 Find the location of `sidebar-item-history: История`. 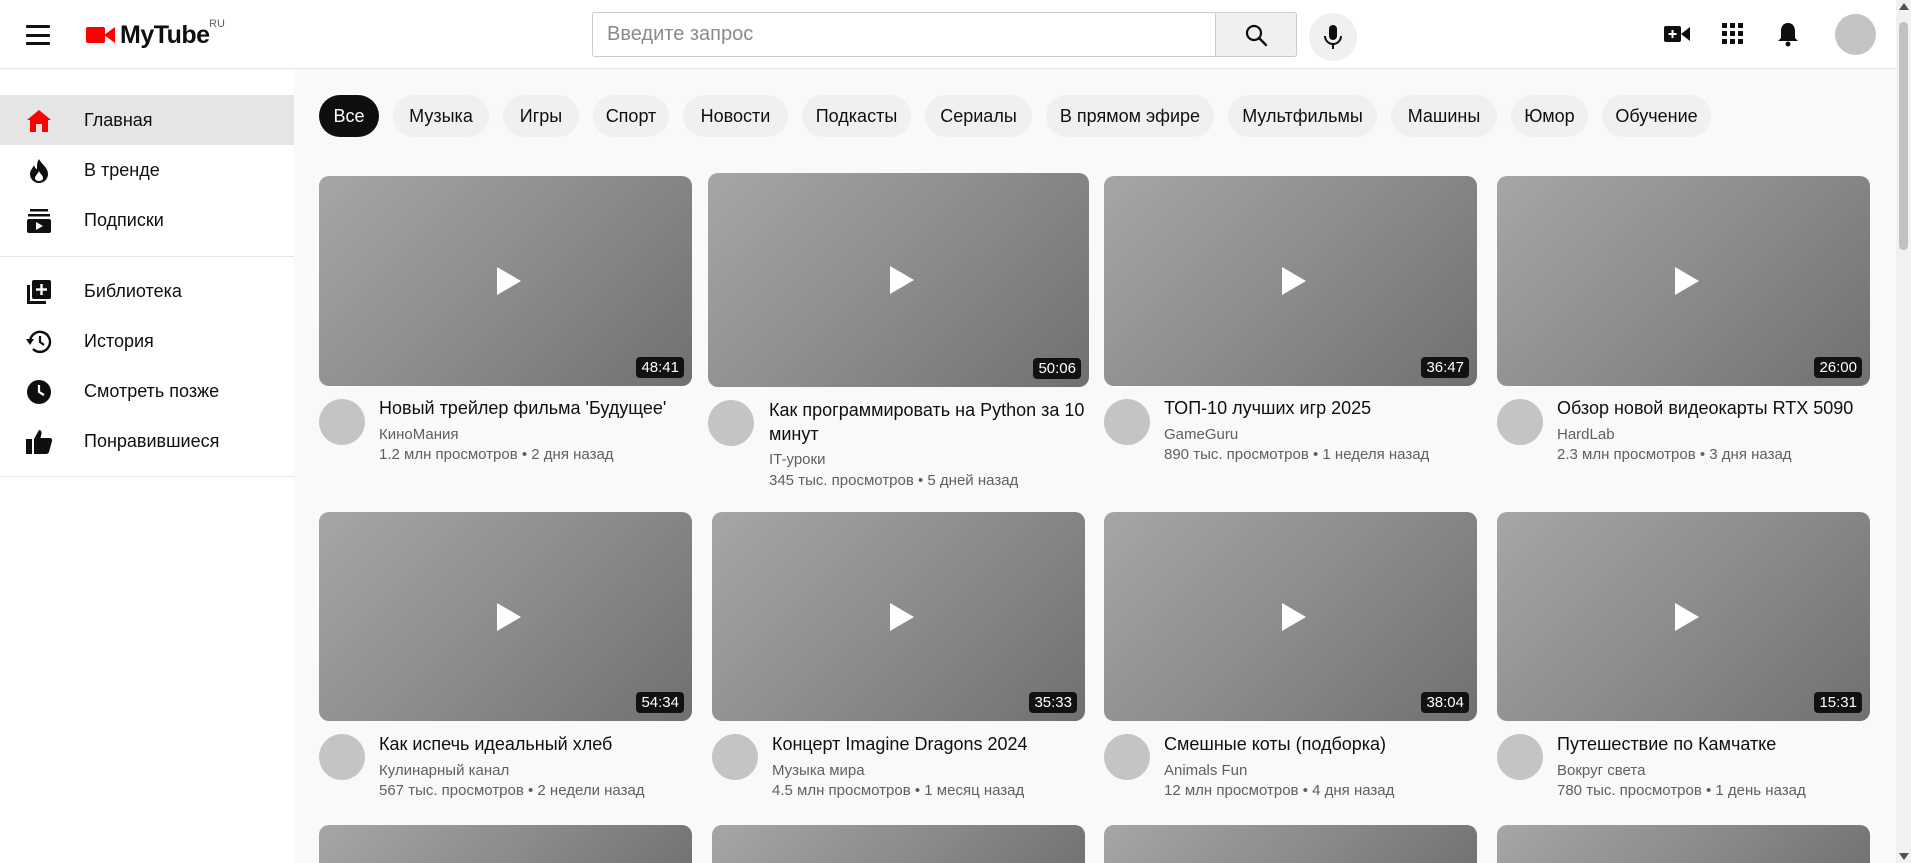

sidebar-item-history: История is located at coordinates (147, 341).